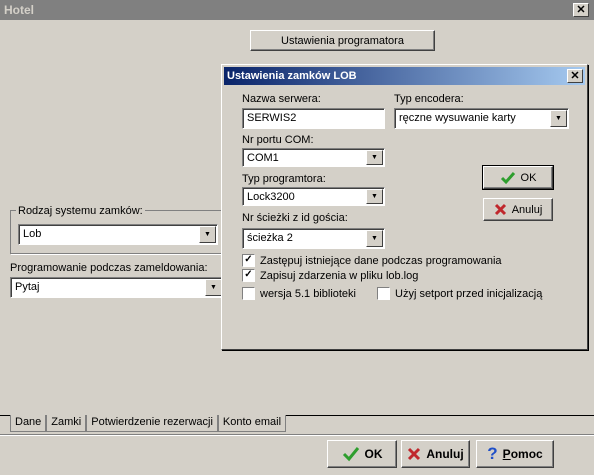  I want to click on dialog-cancel-label: Anuluj, so click(527, 209).